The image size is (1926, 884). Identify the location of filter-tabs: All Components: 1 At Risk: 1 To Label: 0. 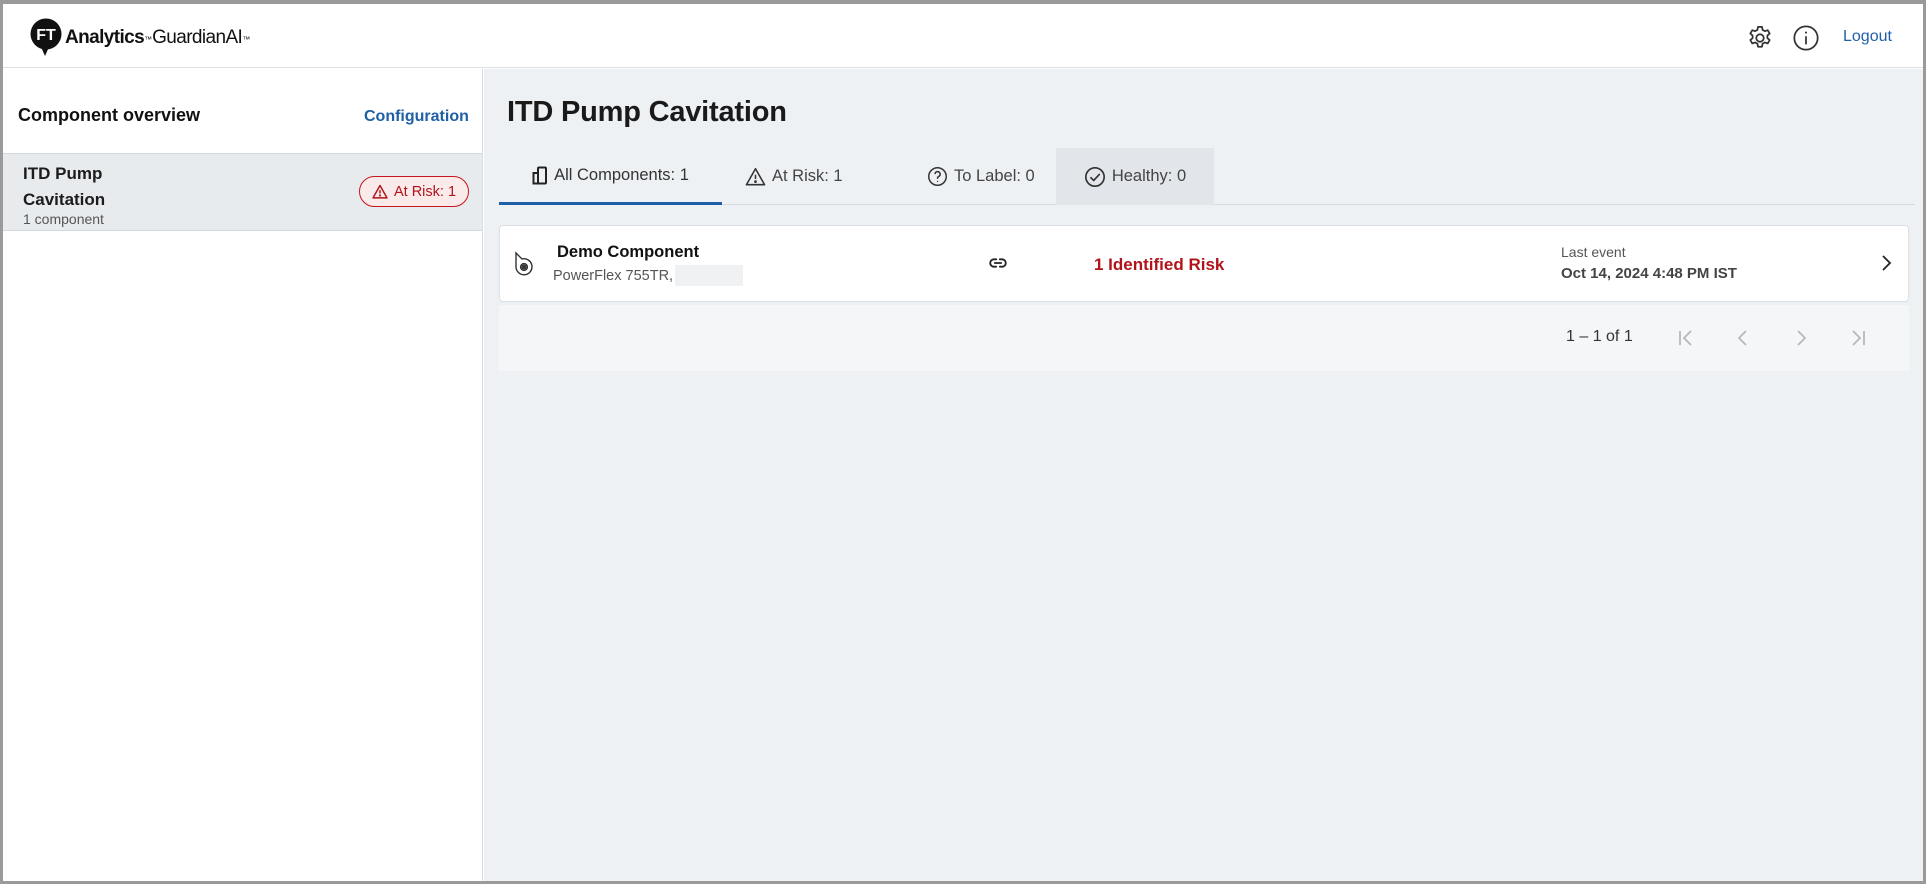
(1207, 176).